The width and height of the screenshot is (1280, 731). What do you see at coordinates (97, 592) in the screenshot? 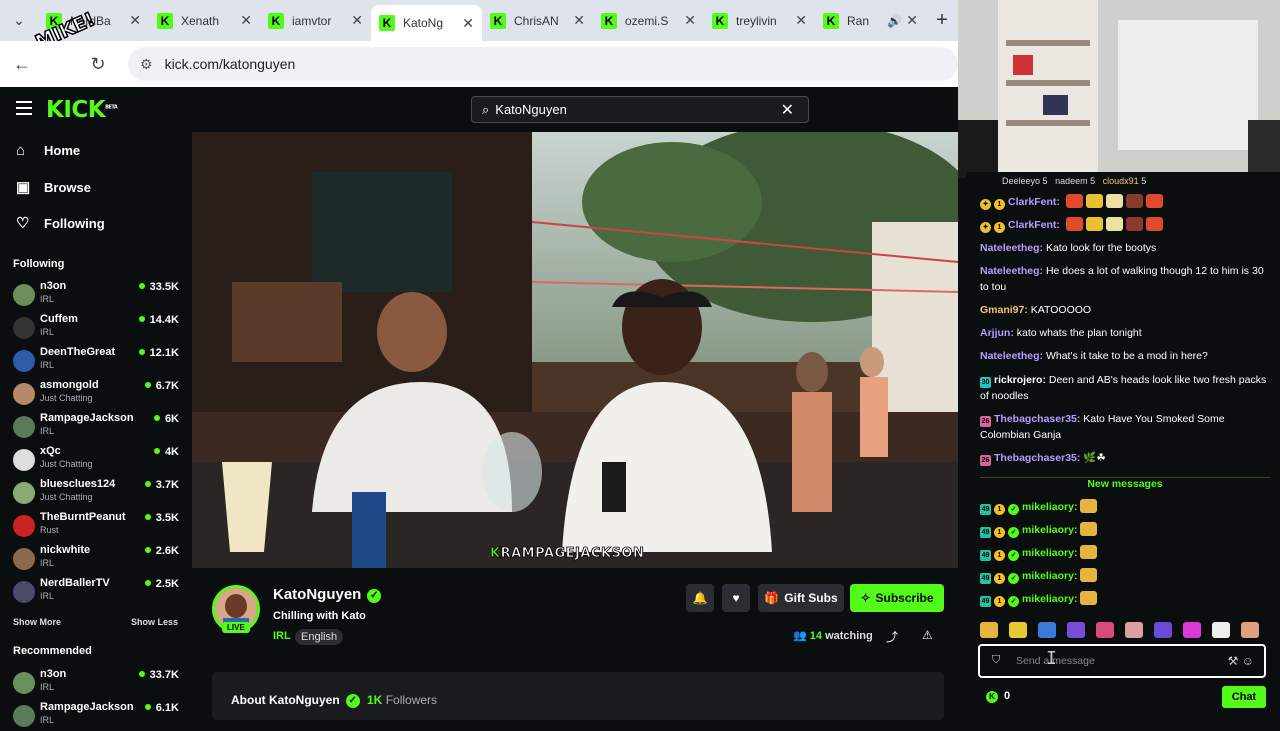
I see `channel-list-item: NerdBallerTV IRL 2.5K` at bounding box center [97, 592].